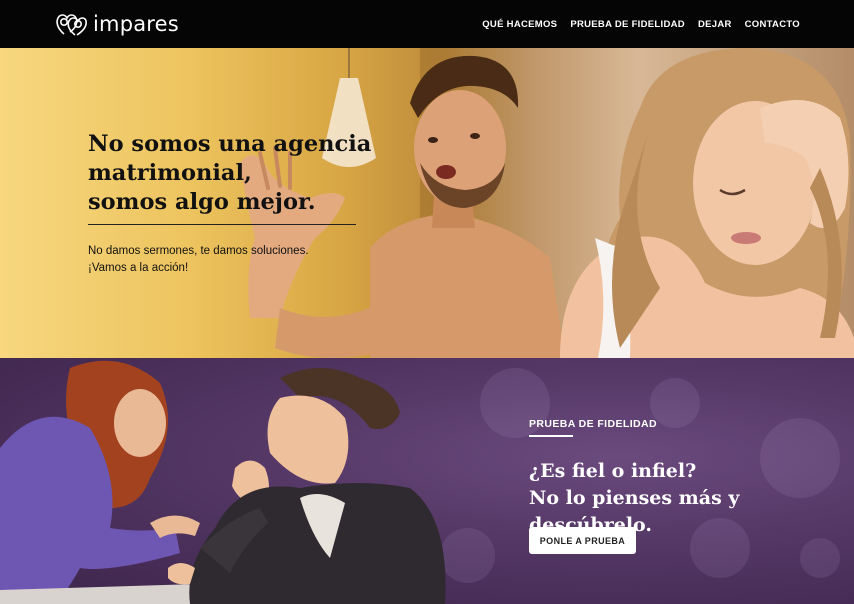 Image resolution: width=854 pixels, height=604 pixels. What do you see at coordinates (772, 24) in the screenshot?
I see `nav-item-contacto: CONTACTO` at bounding box center [772, 24].